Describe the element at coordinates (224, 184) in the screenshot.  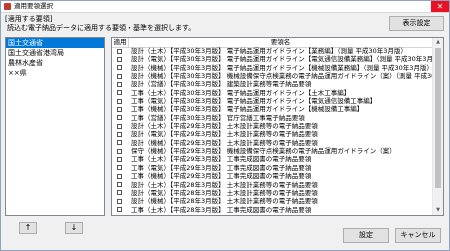
I see `guideline-name: 設計（土木）【平成28年3月版】 土木設計業務等の電子納品要領` at that location.